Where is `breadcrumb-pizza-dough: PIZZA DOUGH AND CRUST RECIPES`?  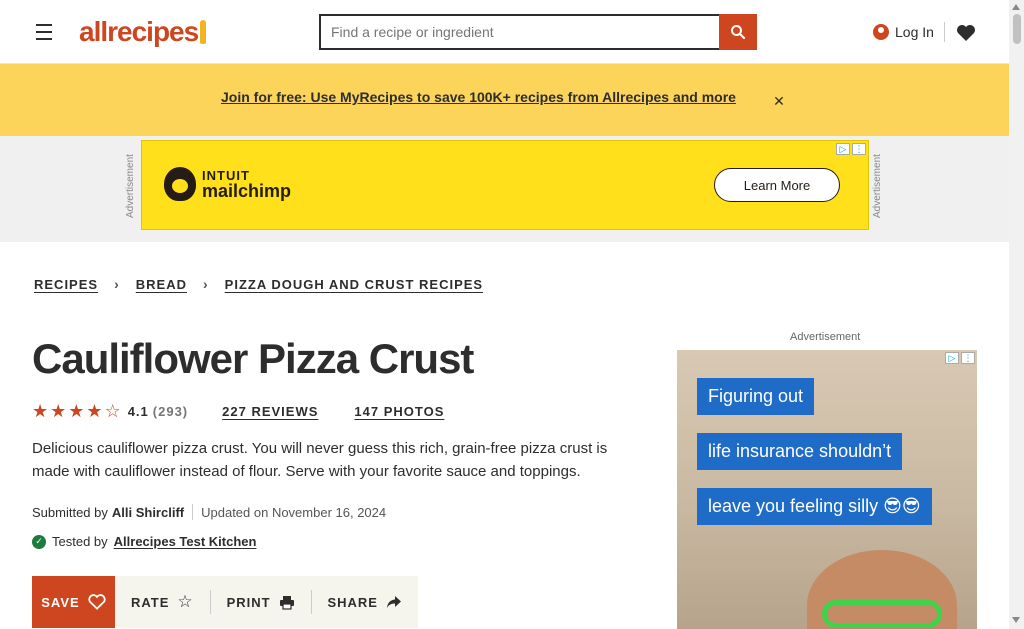 breadcrumb-pizza-dough: PIZZA DOUGH AND CRUST RECIPES is located at coordinates (354, 284).